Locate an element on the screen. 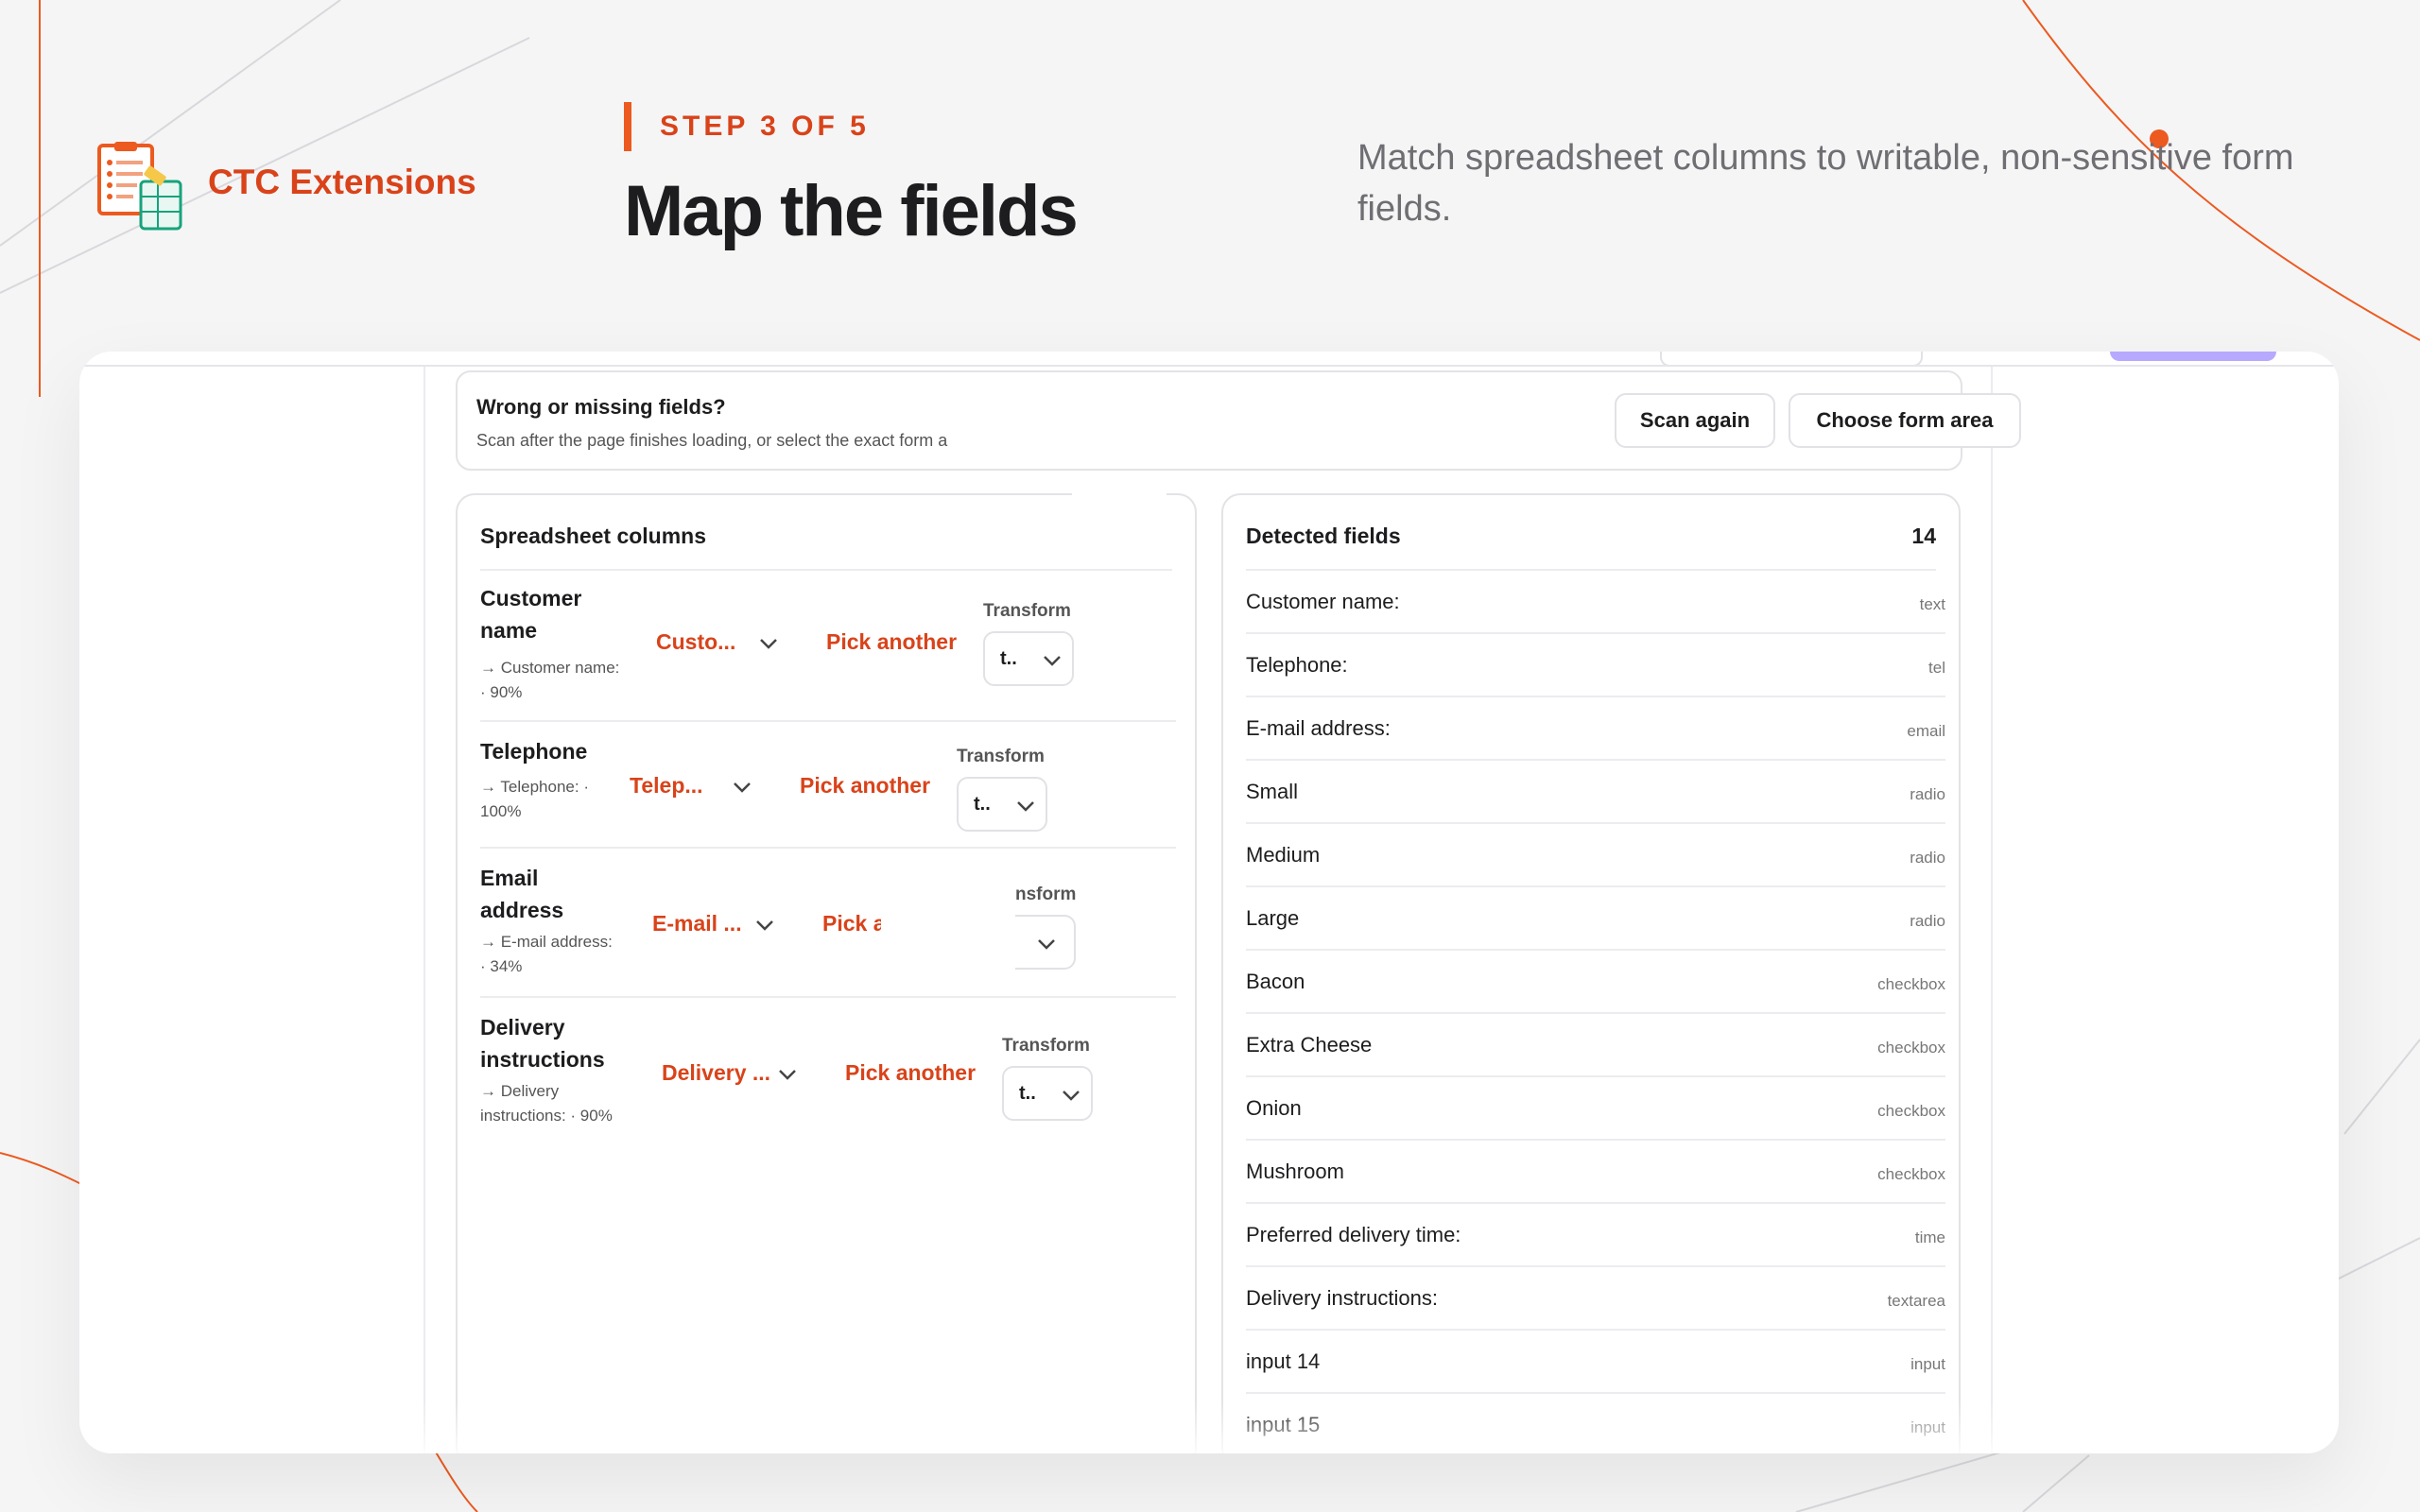 The width and height of the screenshot is (2420, 1512). field-name: Extra Cheese is located at coordinates (1309, 1045).